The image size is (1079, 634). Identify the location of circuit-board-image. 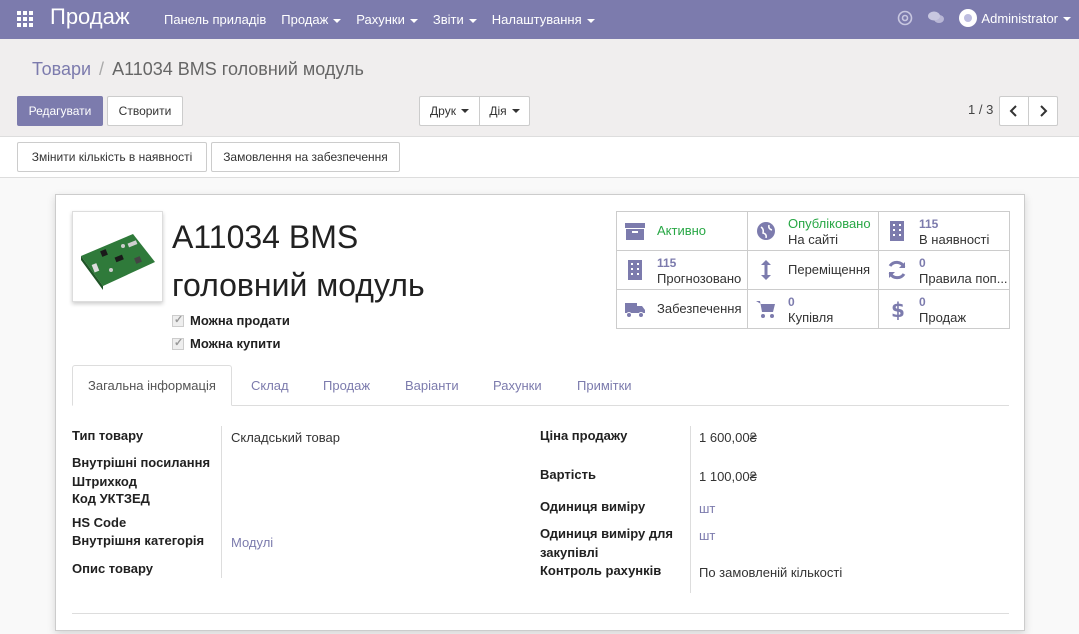
(118, 262).